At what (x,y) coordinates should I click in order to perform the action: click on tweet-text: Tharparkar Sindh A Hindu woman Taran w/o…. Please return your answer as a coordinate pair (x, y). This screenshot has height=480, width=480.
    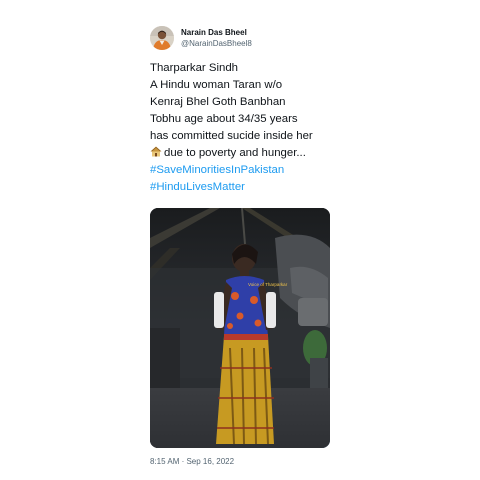
    Looking at the image, I should click on (250, 128).